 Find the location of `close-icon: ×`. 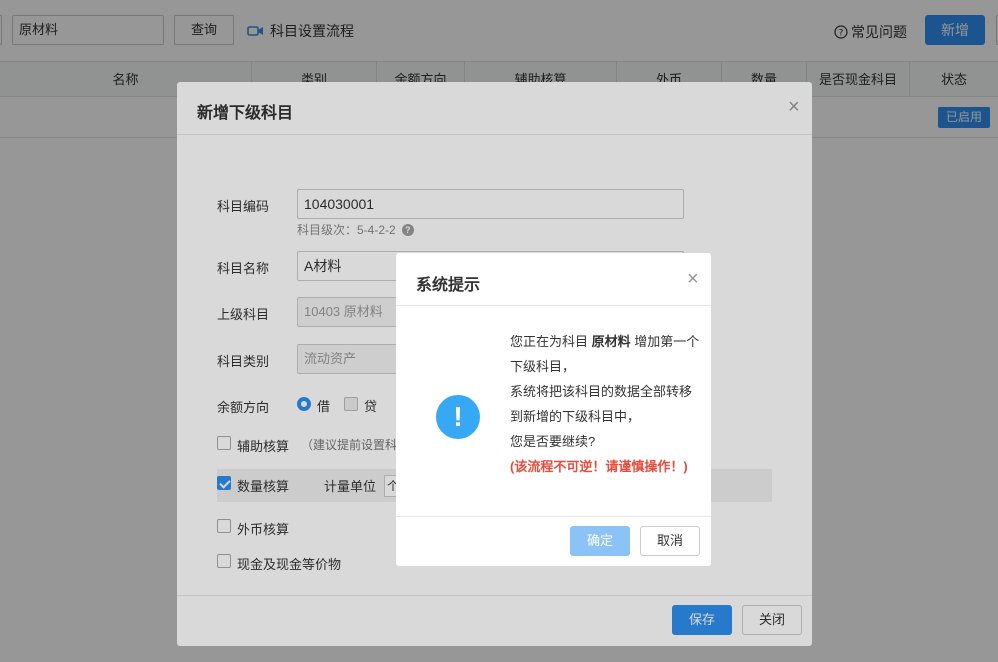

close-icon: × is located at coordinates (693, 279).